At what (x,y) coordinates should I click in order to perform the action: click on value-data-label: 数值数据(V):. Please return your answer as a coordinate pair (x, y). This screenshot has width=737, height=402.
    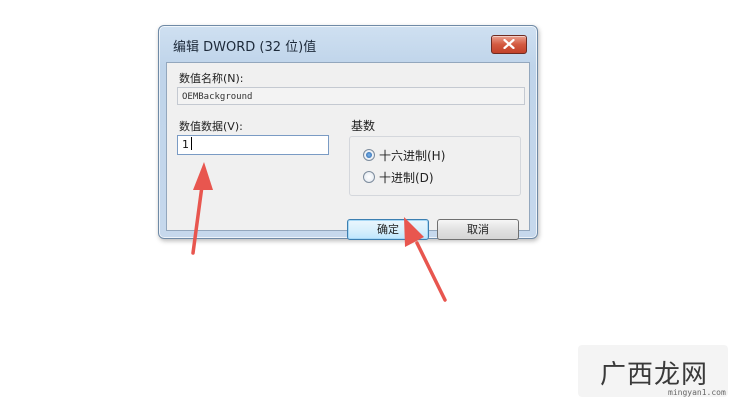
    Looking at the image, I should click on (211, 126).